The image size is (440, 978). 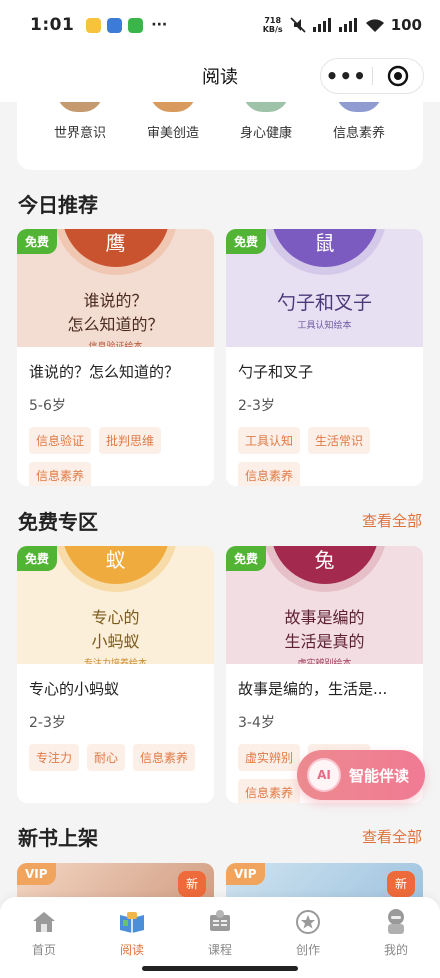 What do you see at coordinates (256, 723) in the screenshot?
I see `book-age: 3-4岁` at bounding box center [256, 723].